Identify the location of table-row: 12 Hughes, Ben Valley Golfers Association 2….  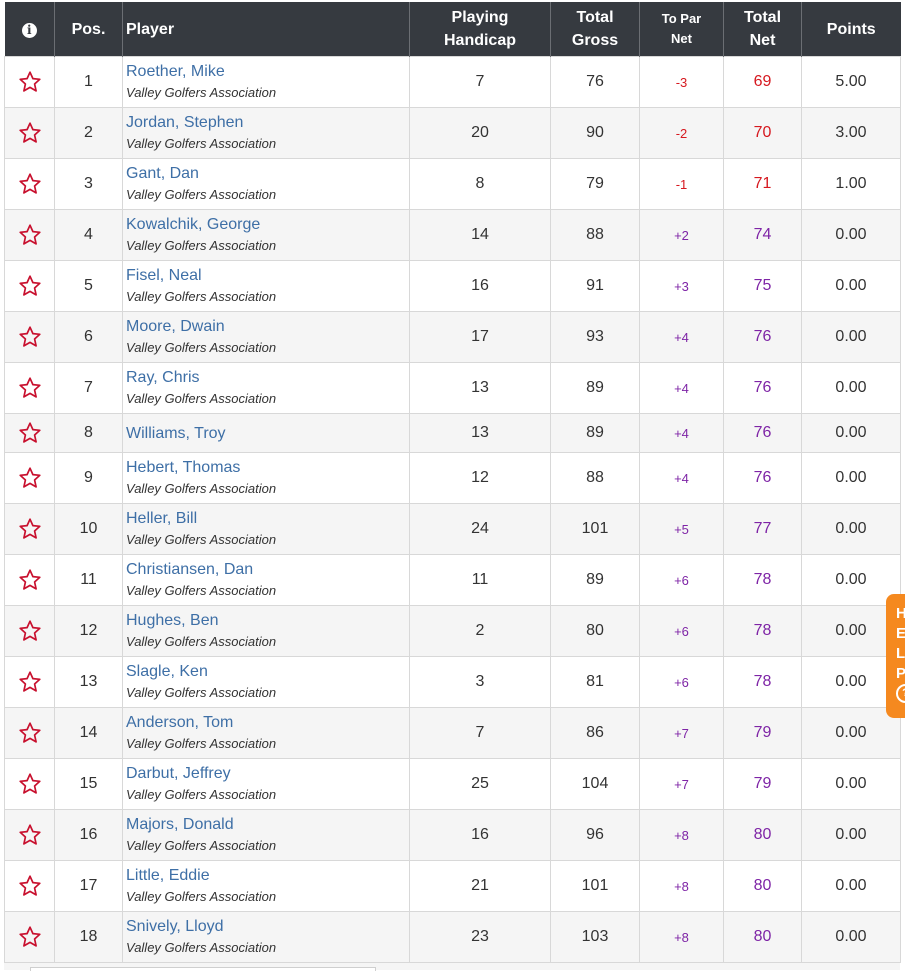
(452, 631).